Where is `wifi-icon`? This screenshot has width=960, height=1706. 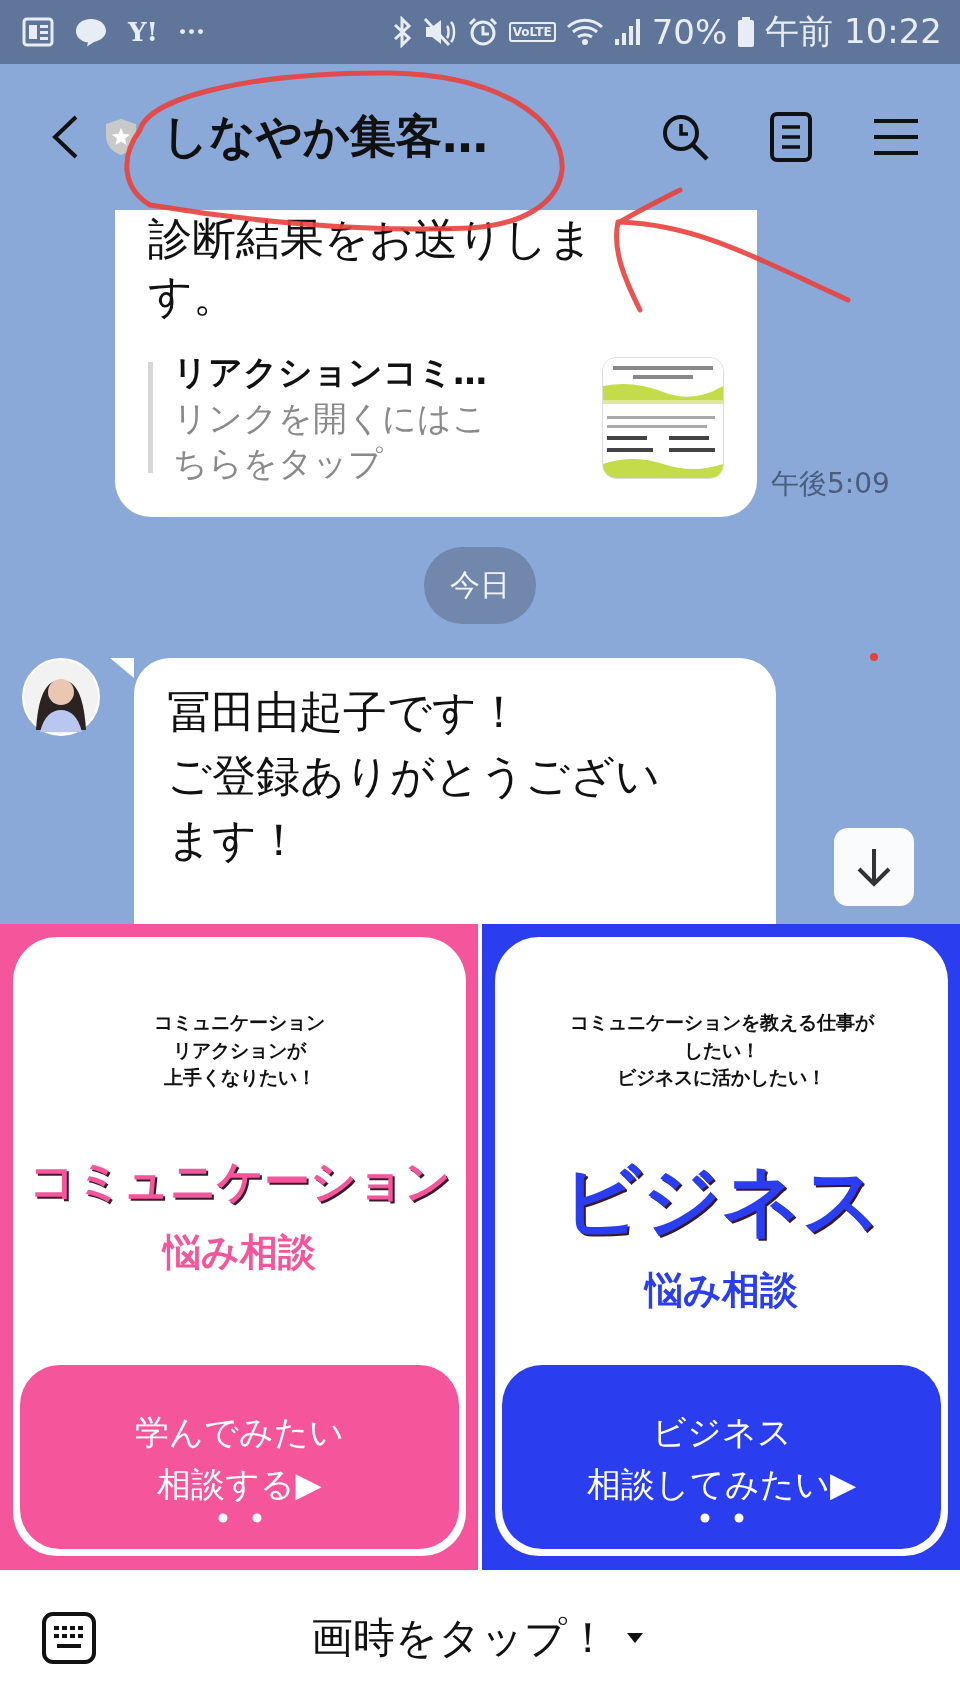 wifi-icon is located at coordinates (584, 32).